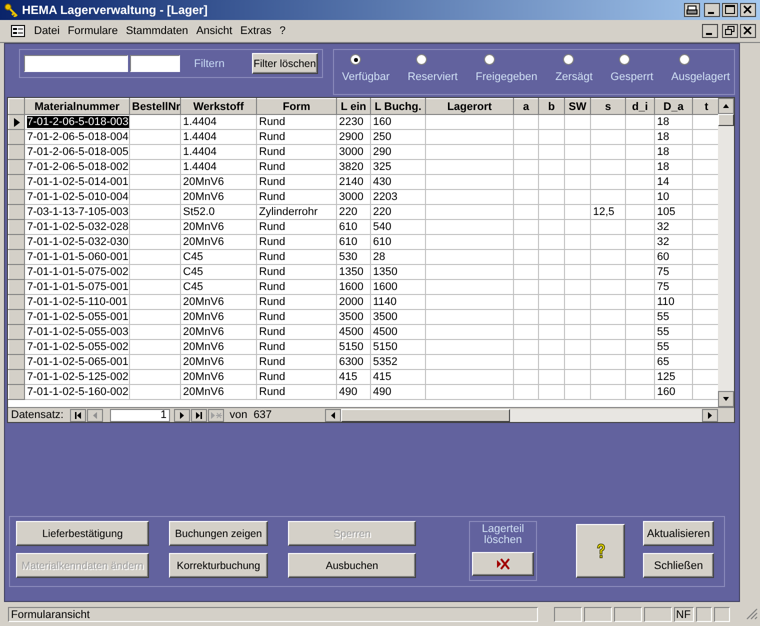 The height and width of the screenshot is (626, 760). I want to click on help-button, so click(600, 551).